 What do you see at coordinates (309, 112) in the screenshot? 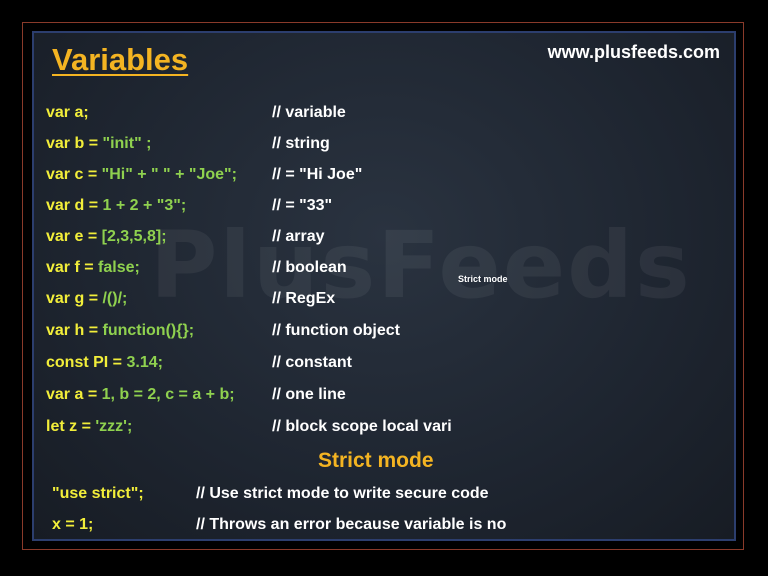
I see `code-comment: // variable` at bounding box center [309, 112].